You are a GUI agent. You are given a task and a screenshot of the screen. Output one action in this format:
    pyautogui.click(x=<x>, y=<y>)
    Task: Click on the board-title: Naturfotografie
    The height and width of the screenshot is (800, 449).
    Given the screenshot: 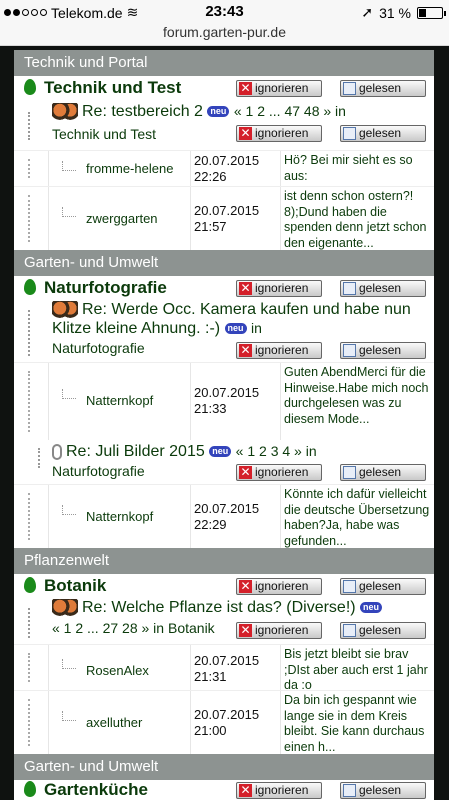 What is the action you would take?
    pyautogui.click(x=105, y=287)
    